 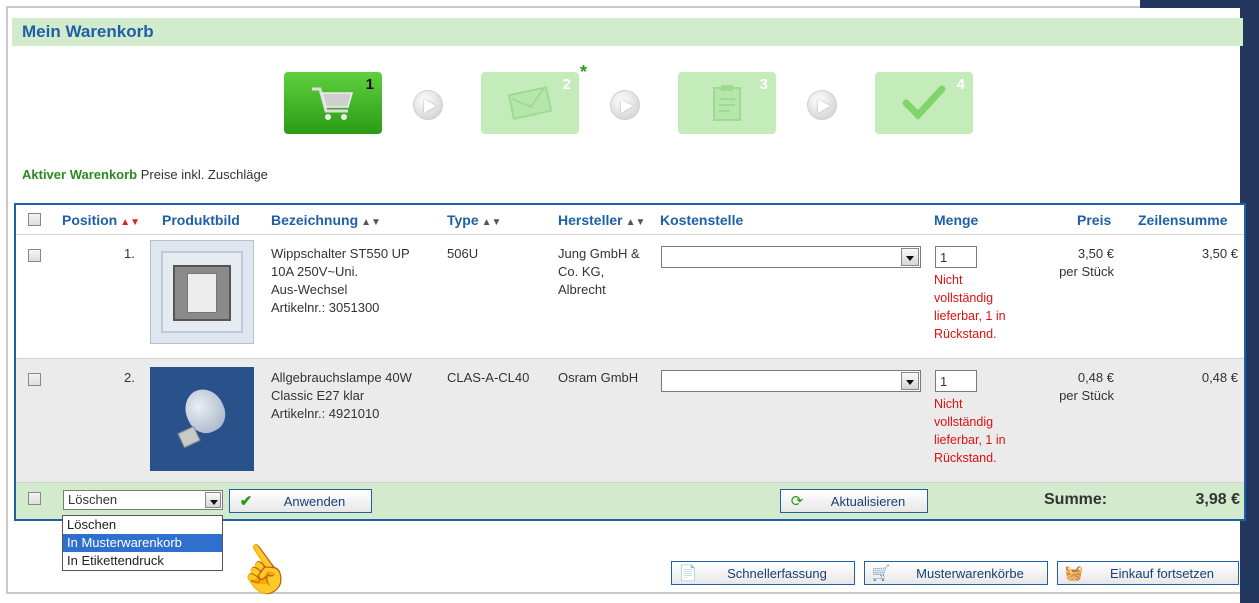 I want to click on dropdown-option: Löschen, so click(x=142, y=525).